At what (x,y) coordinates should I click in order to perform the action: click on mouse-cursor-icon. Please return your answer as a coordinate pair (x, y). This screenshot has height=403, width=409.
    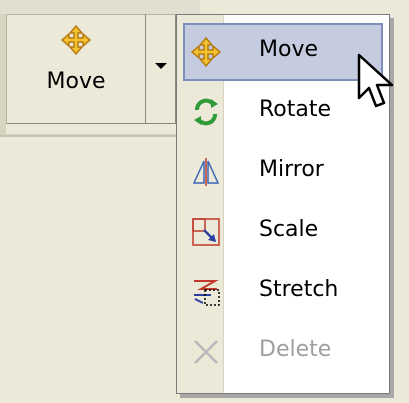
    Looking at the image, I should click on (378, 83).